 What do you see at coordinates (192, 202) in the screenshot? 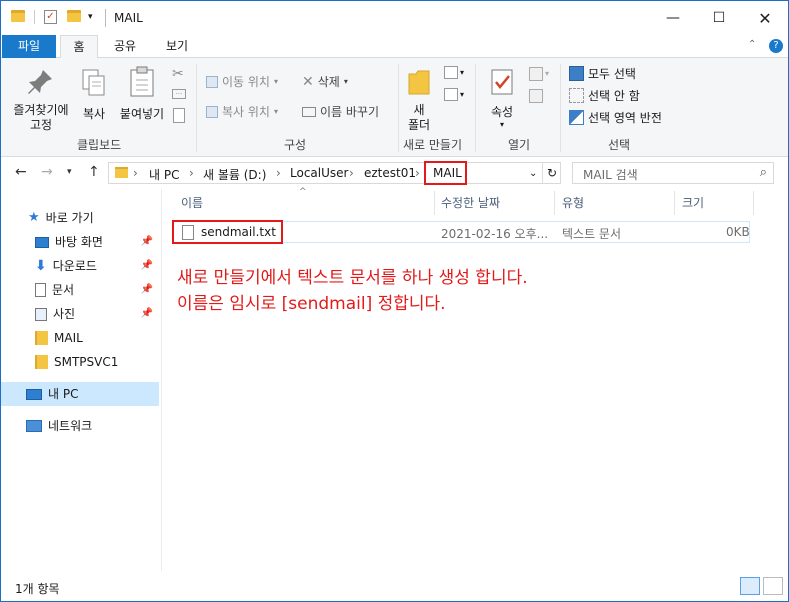
I see `column-header-name: 이름` at bounding box center [192, 202].